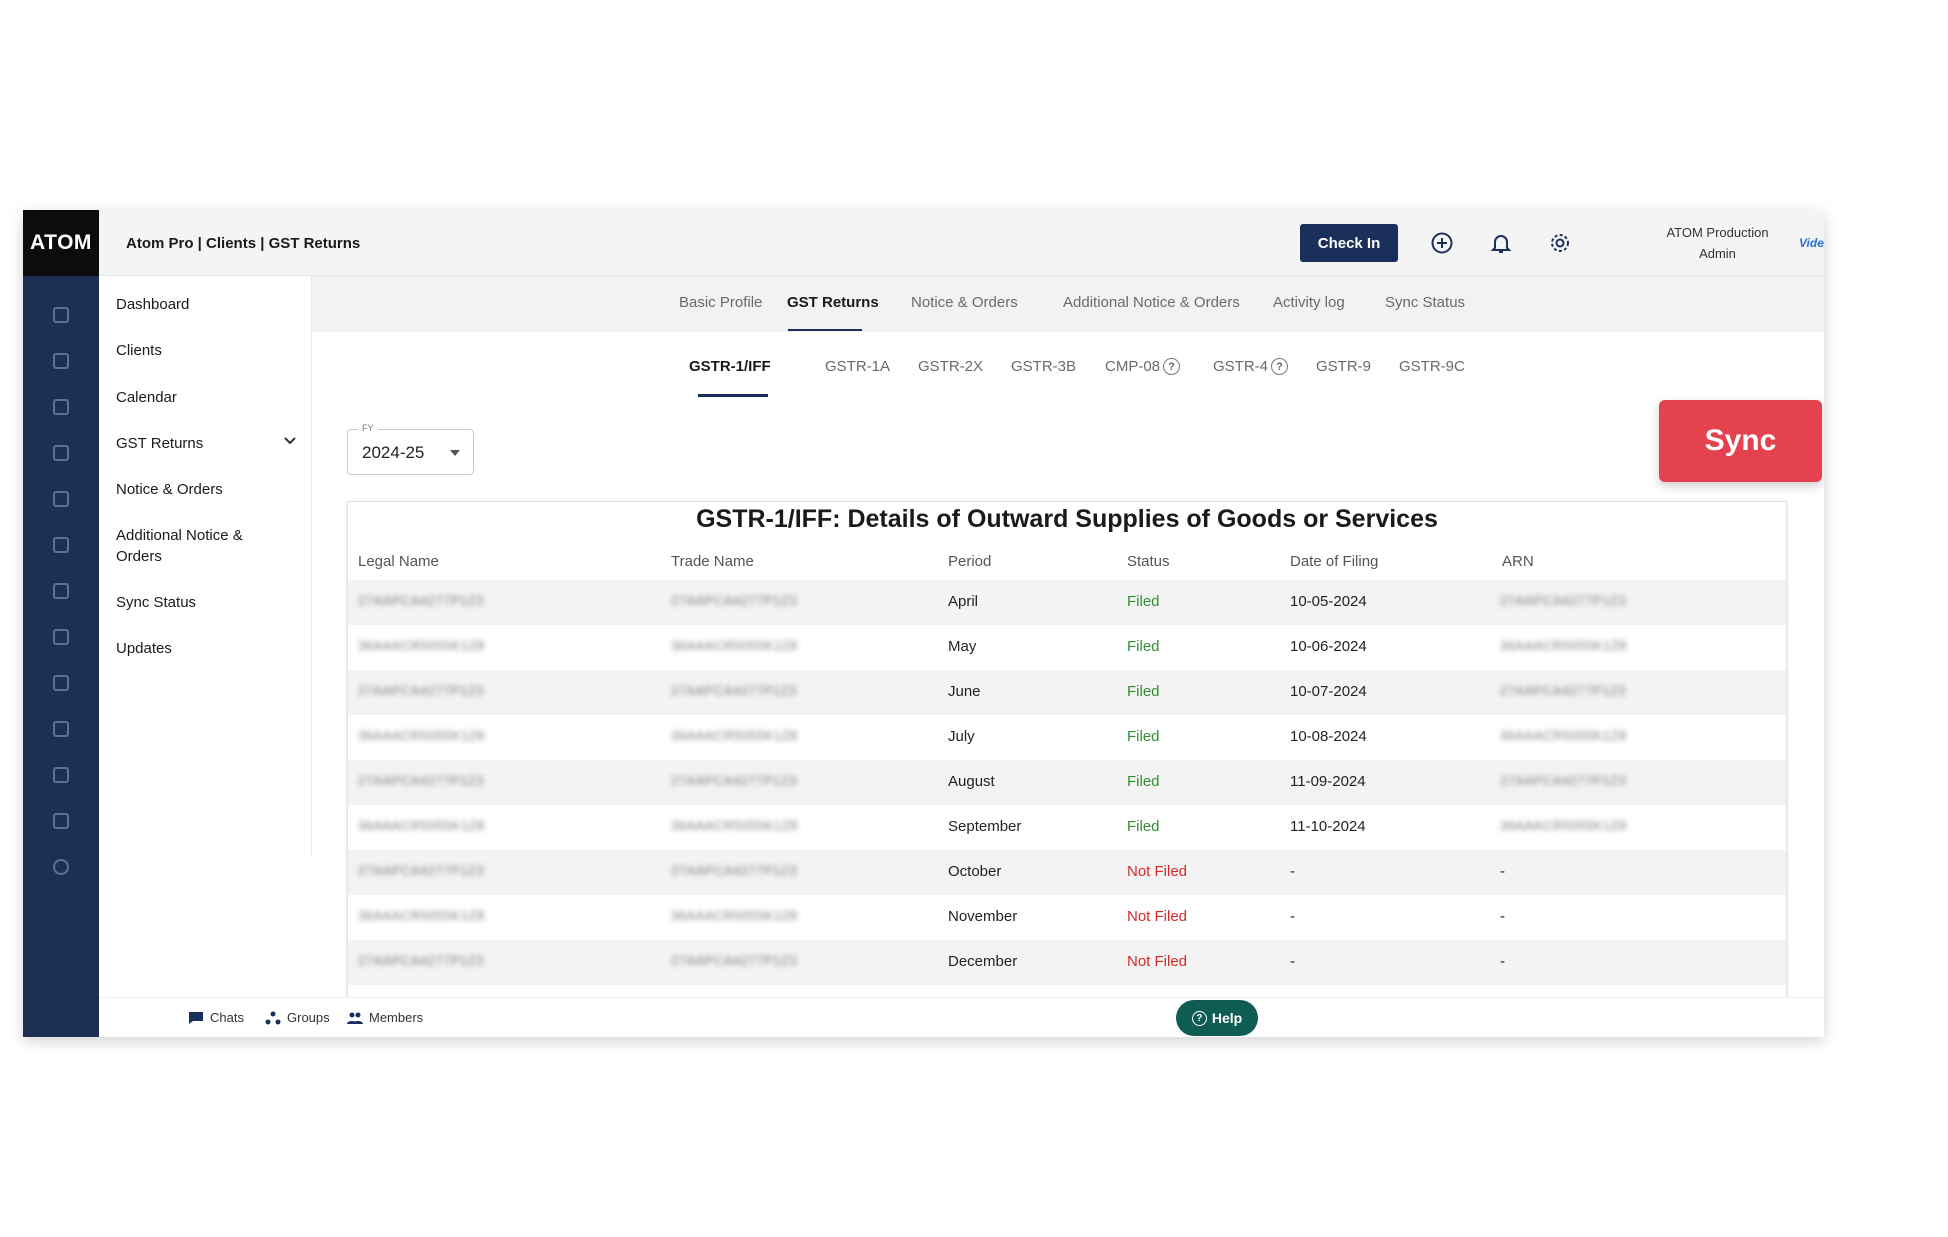 The image size is (1948, 1237). What do you see at coordinates (1811, 243) in the screenshot?
I see `brand-logo: Vider` at bounding box center [1811, 243].